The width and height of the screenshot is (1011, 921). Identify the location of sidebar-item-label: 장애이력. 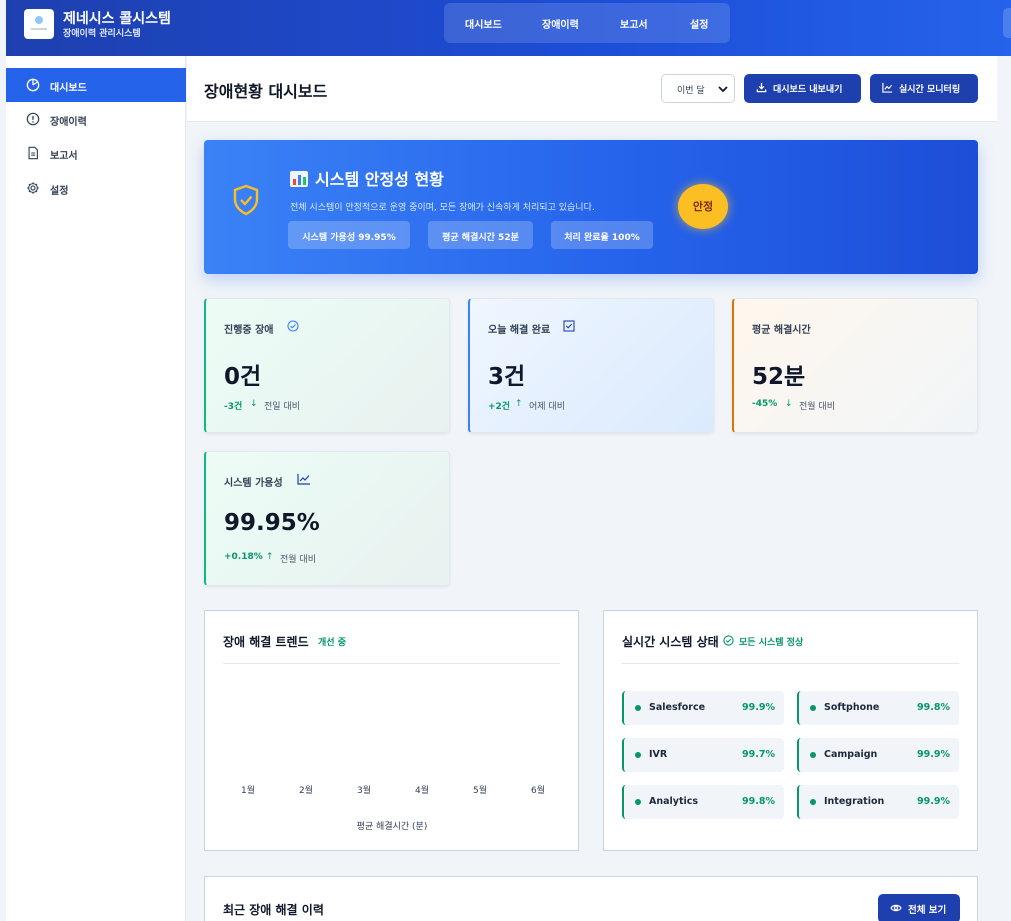
(68, 122).